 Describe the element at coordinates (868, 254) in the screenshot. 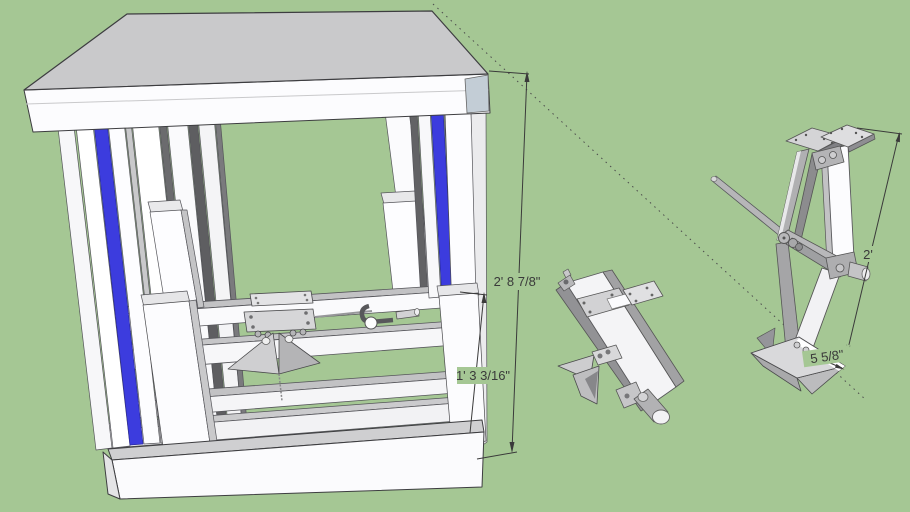

I see `dimension-label-jack-height: 2'` at that location.